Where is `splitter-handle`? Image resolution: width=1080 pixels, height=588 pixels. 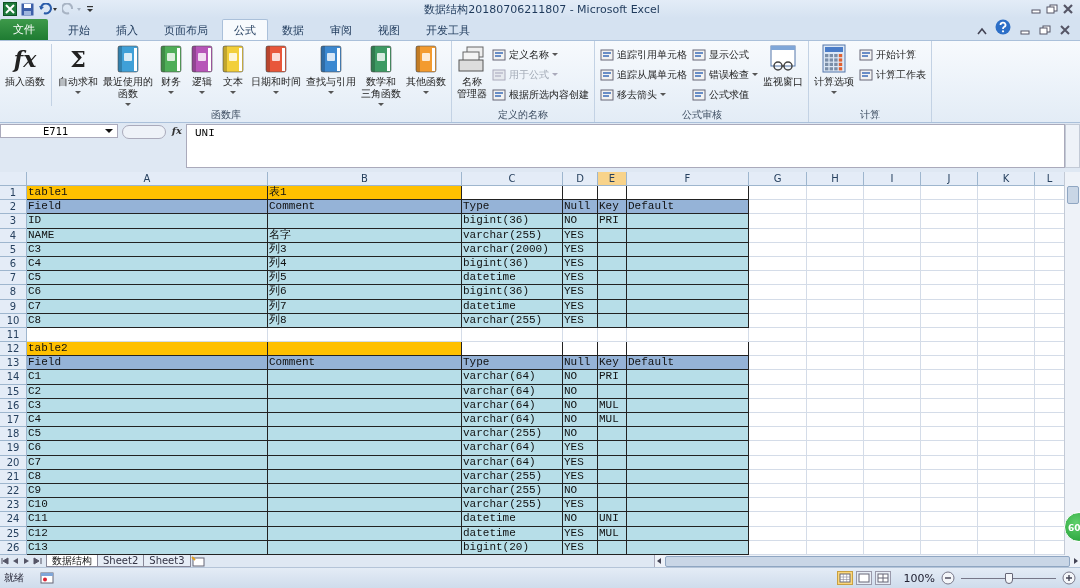
splitter-handle is located at coordinates (144, 132).